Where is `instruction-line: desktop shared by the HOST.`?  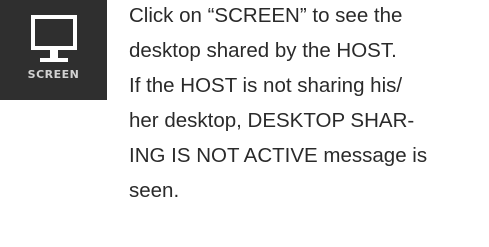 instruction-line: desktop shared by the HOST. is located at coordinates (263, 50).